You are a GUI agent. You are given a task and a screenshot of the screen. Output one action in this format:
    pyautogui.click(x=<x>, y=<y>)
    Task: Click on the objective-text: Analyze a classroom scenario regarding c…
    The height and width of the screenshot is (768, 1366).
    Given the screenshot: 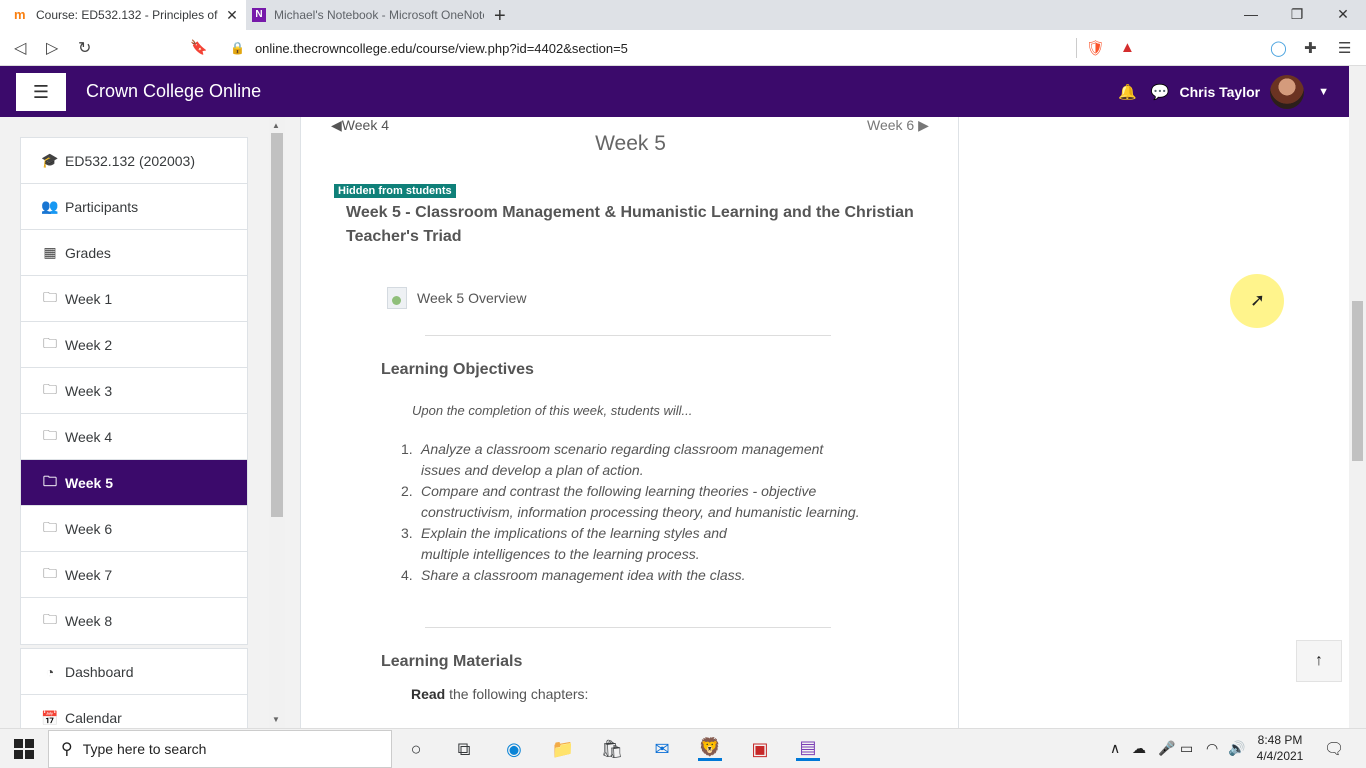 What is the action you would take?
    pyautogui.click(x=622, y=459)
    